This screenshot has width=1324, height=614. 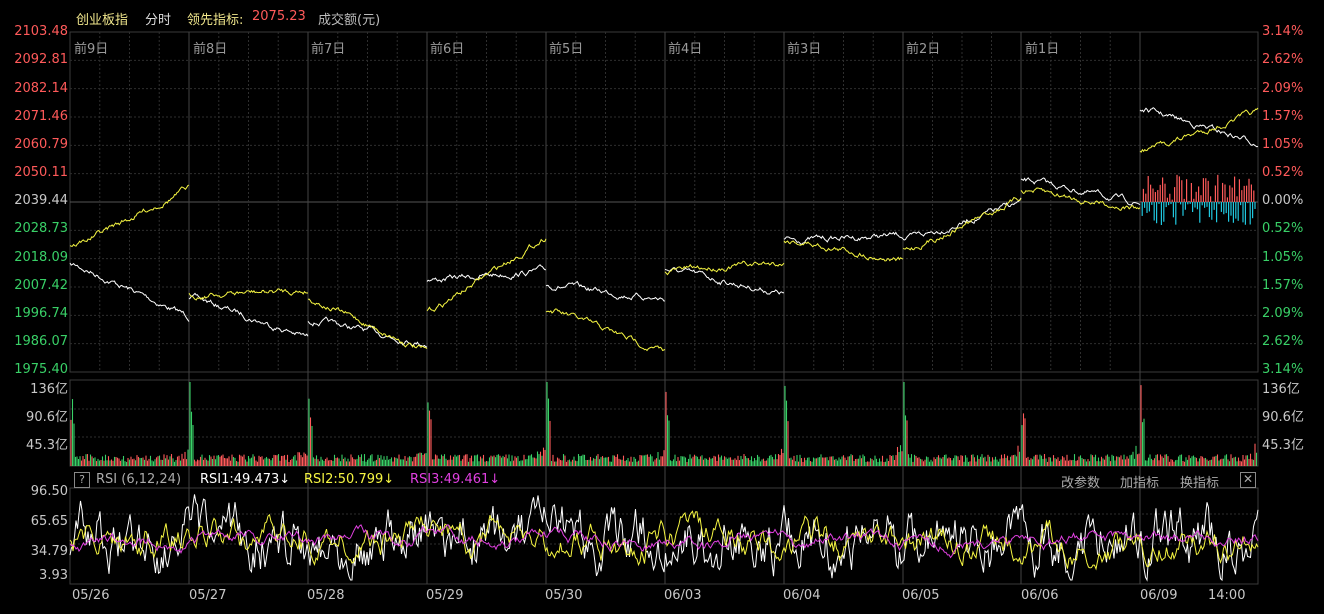 What do you see at coordinates (664, 424) in the screenshot?
I see `volume-bars` at bounding box center [664, 424].